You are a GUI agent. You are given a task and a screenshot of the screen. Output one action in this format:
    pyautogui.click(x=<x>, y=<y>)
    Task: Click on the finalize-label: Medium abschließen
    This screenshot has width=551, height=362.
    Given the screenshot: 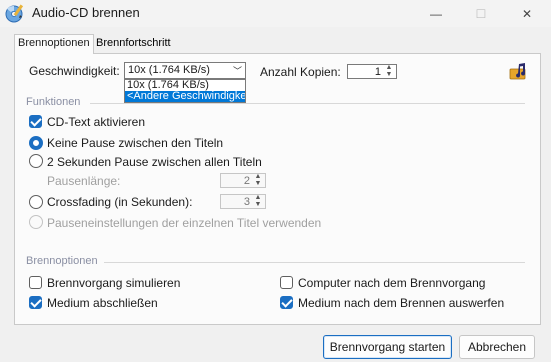 What is the action you would take?
    pyautogui.click(x=102, y=303)
    